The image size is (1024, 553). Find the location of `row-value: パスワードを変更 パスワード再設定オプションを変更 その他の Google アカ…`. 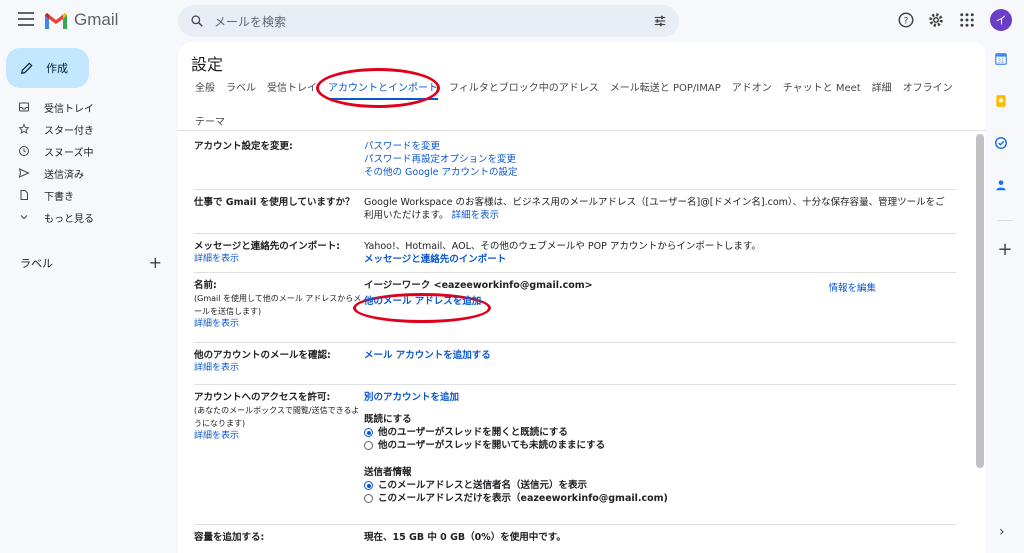

row-value: パスワードを変更 パスワード再設定オプションを変更 その他の Google アカ… is located at coordinates (659, 159).